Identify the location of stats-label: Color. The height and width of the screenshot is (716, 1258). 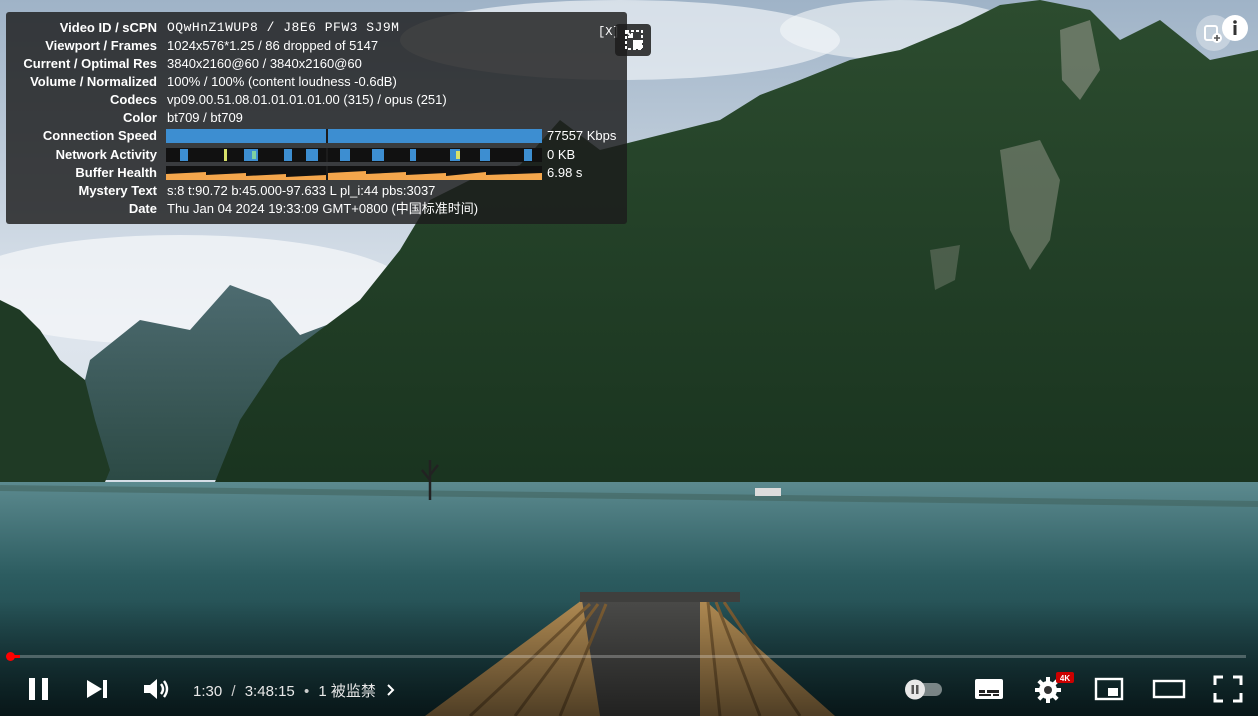
(140, 117).